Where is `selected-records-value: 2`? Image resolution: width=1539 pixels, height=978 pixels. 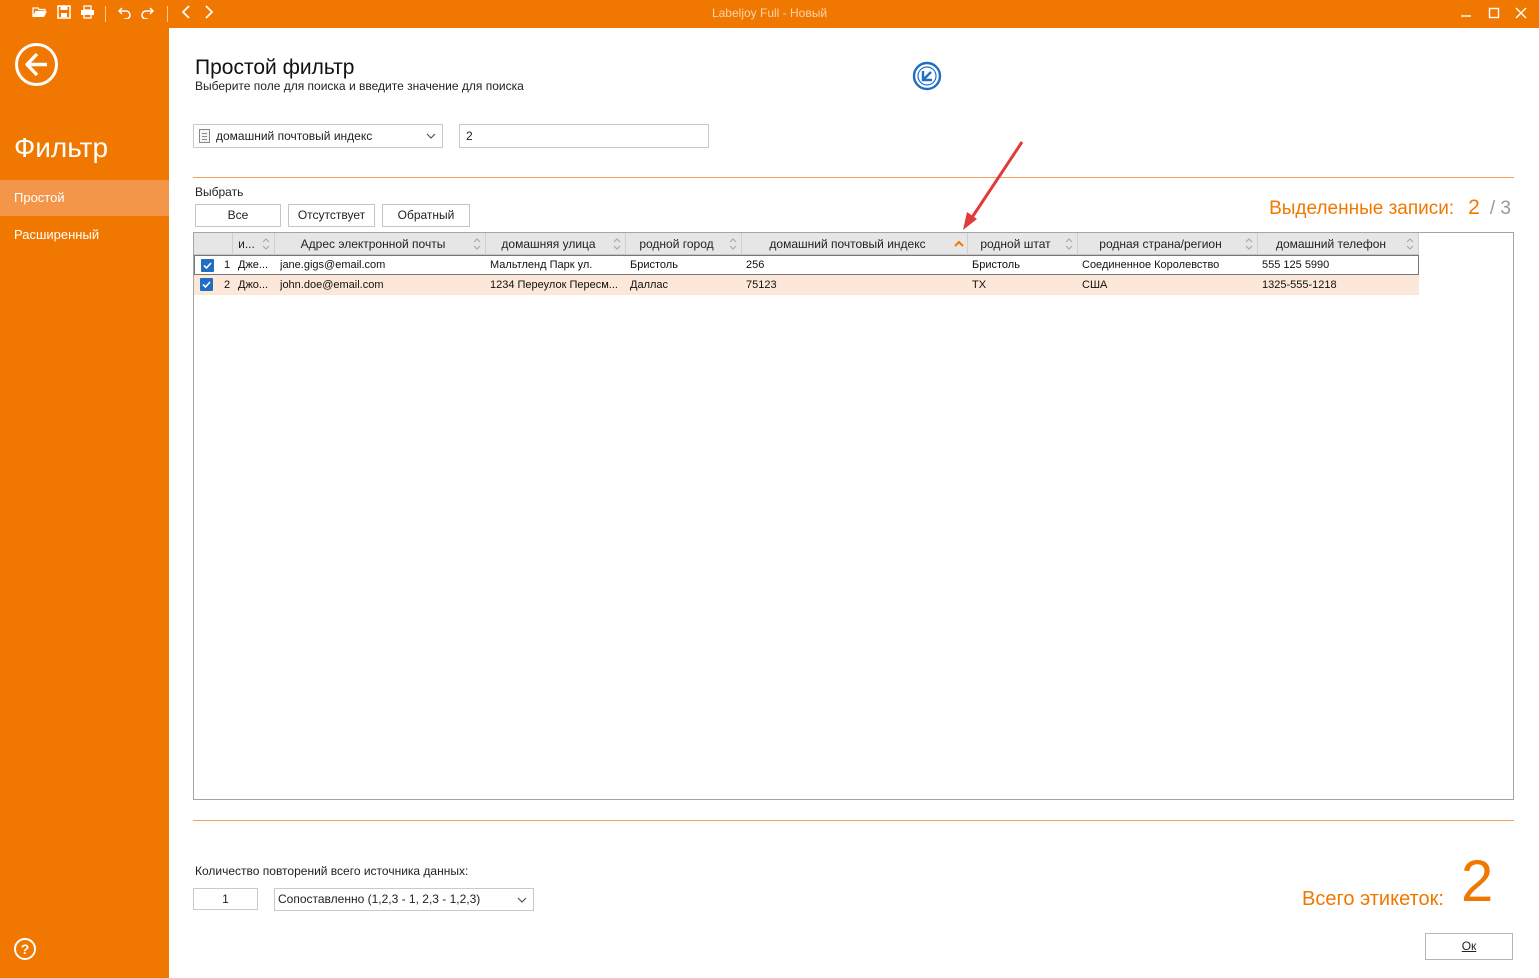 selected-records-value: 2 is located at coordinates (1474, 207).